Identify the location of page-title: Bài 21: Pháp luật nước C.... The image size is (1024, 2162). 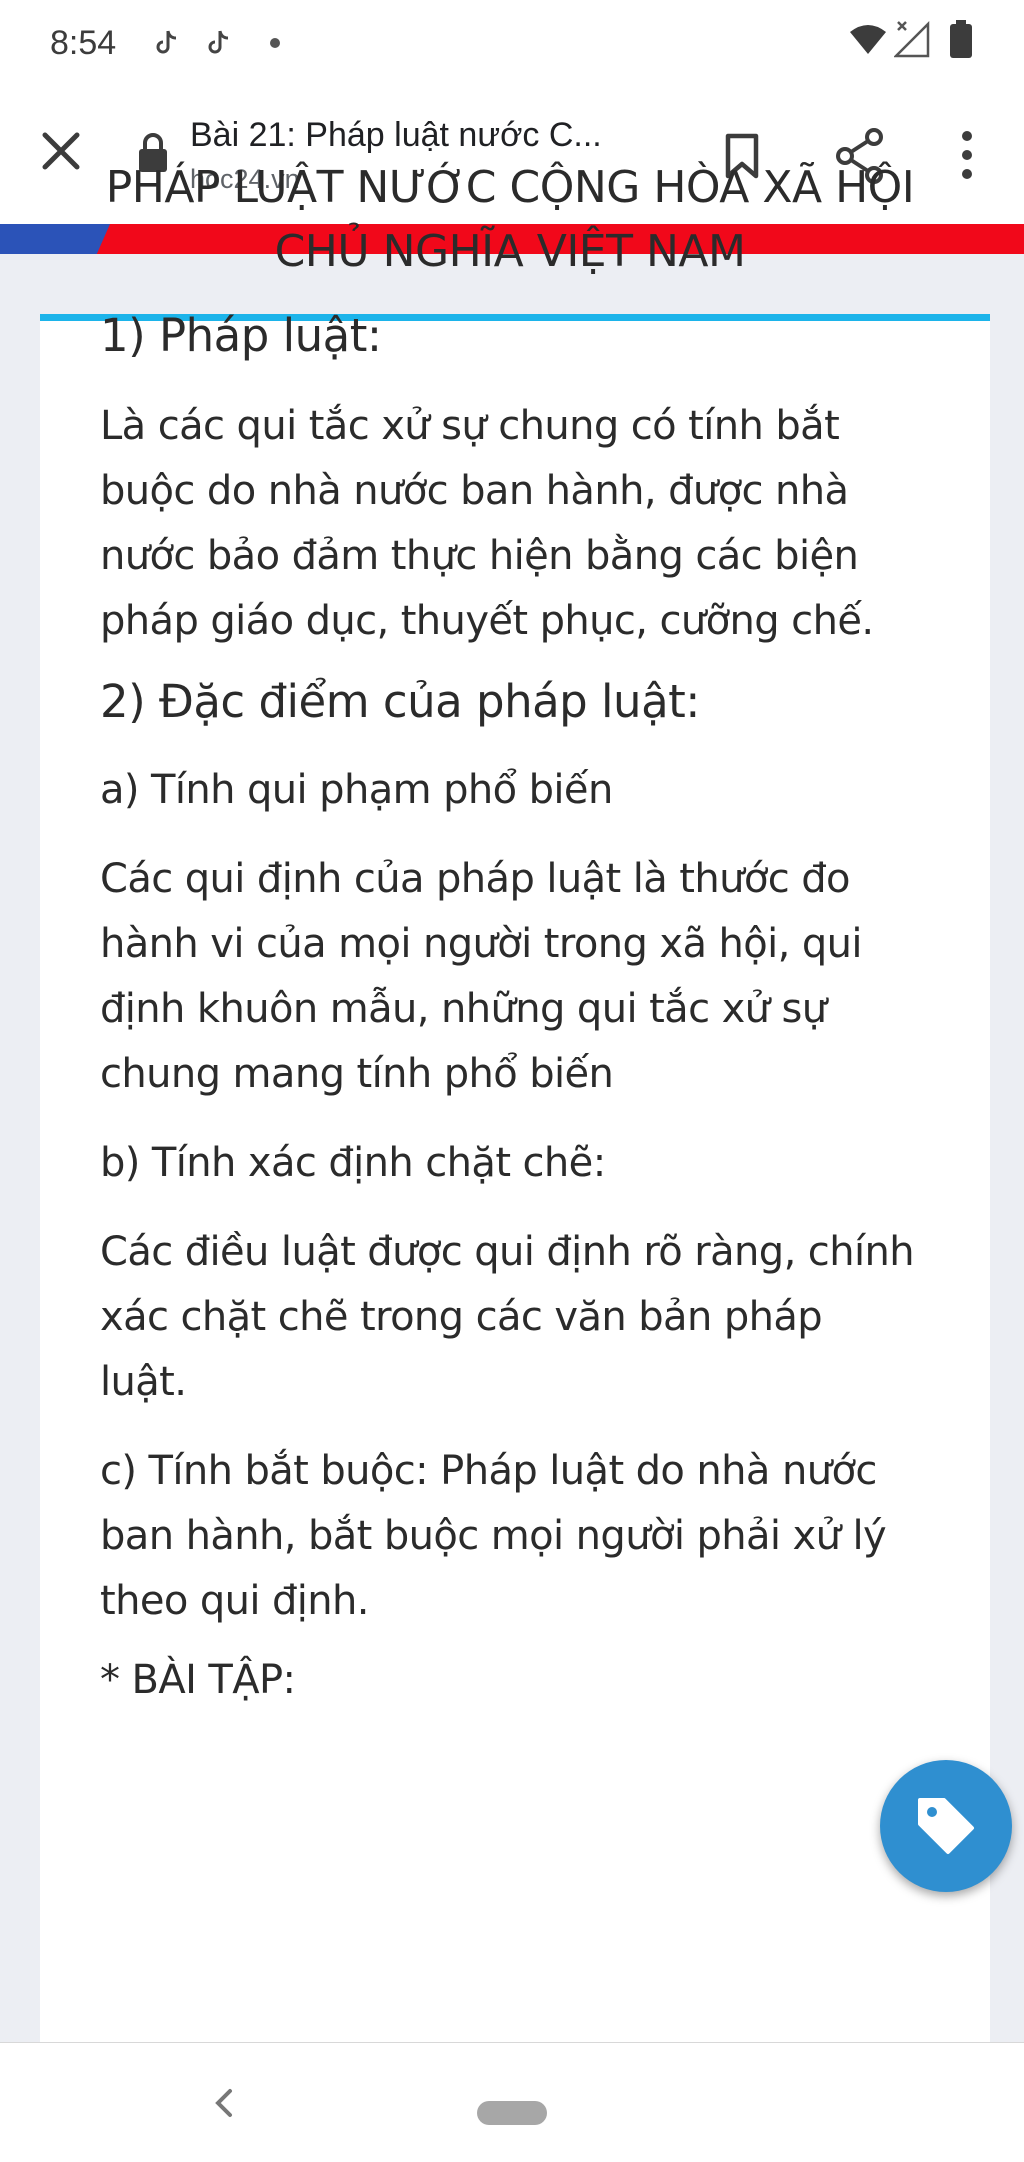
(425, 135).